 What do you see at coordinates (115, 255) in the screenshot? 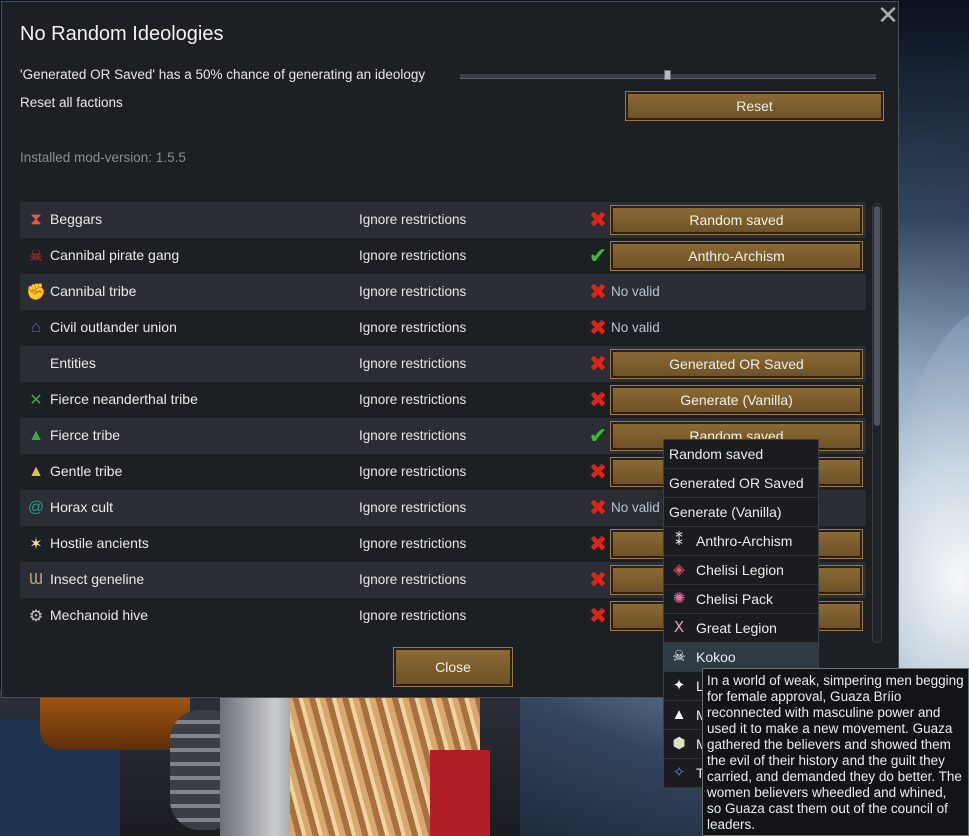
I see `faction-name: Cannibal pirate gang` at bounding box center [115, 255].